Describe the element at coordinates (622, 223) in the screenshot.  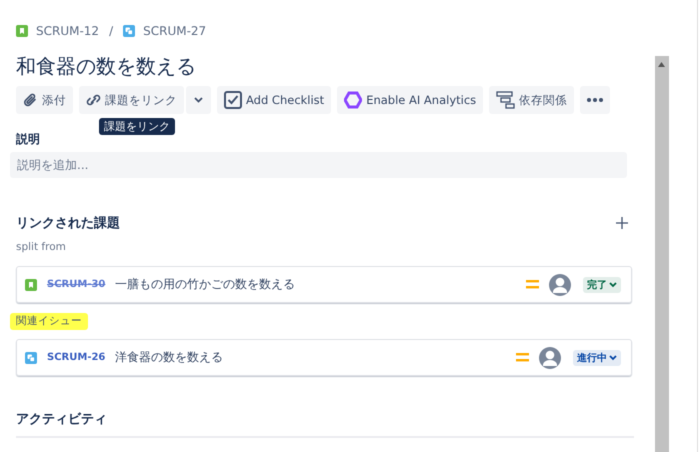
I see `add-icon` at that location.